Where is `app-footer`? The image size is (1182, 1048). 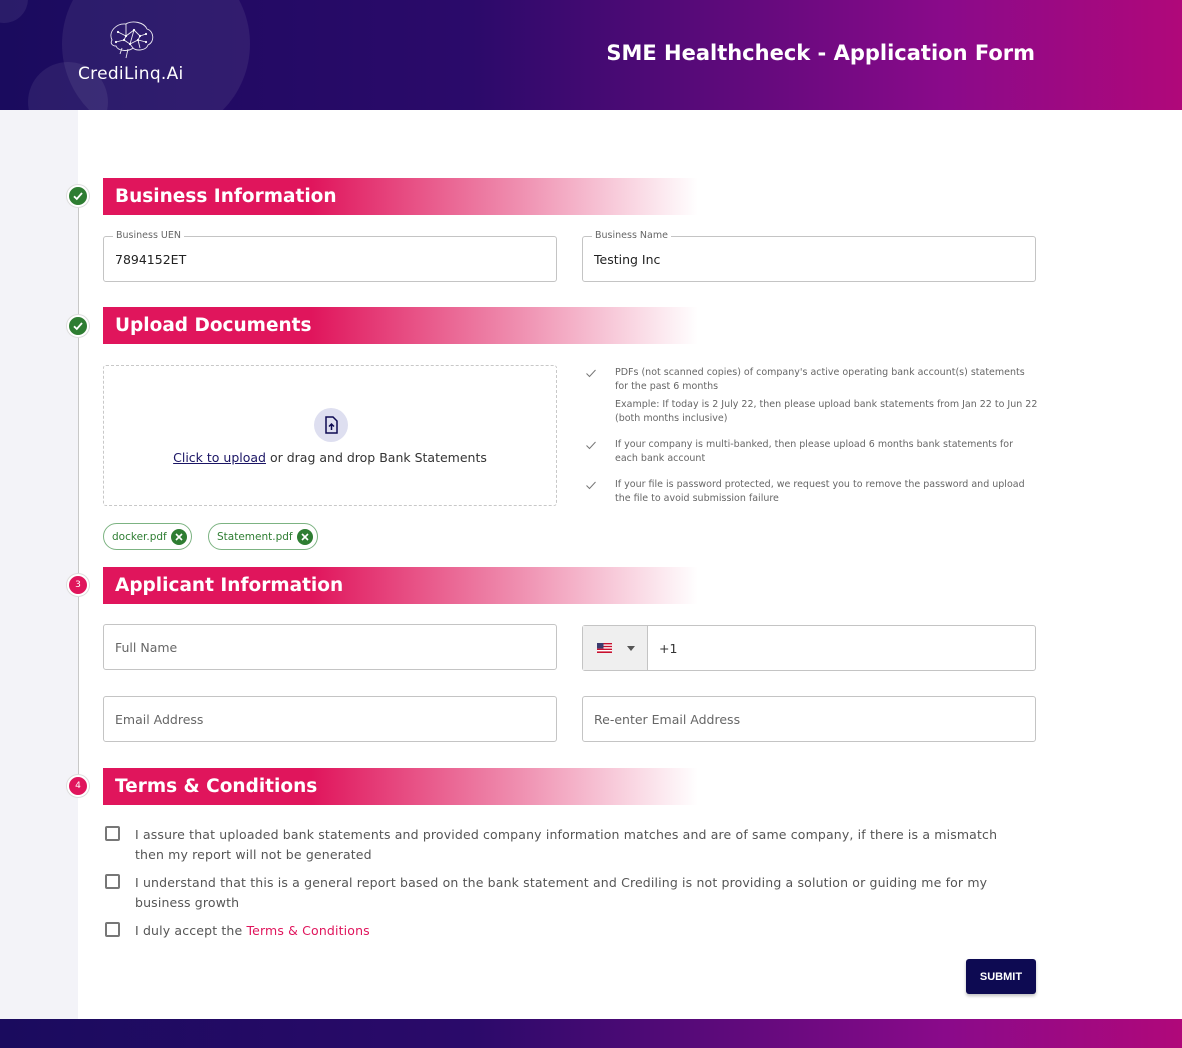
app-footer is located at coordinates (591, 1033).